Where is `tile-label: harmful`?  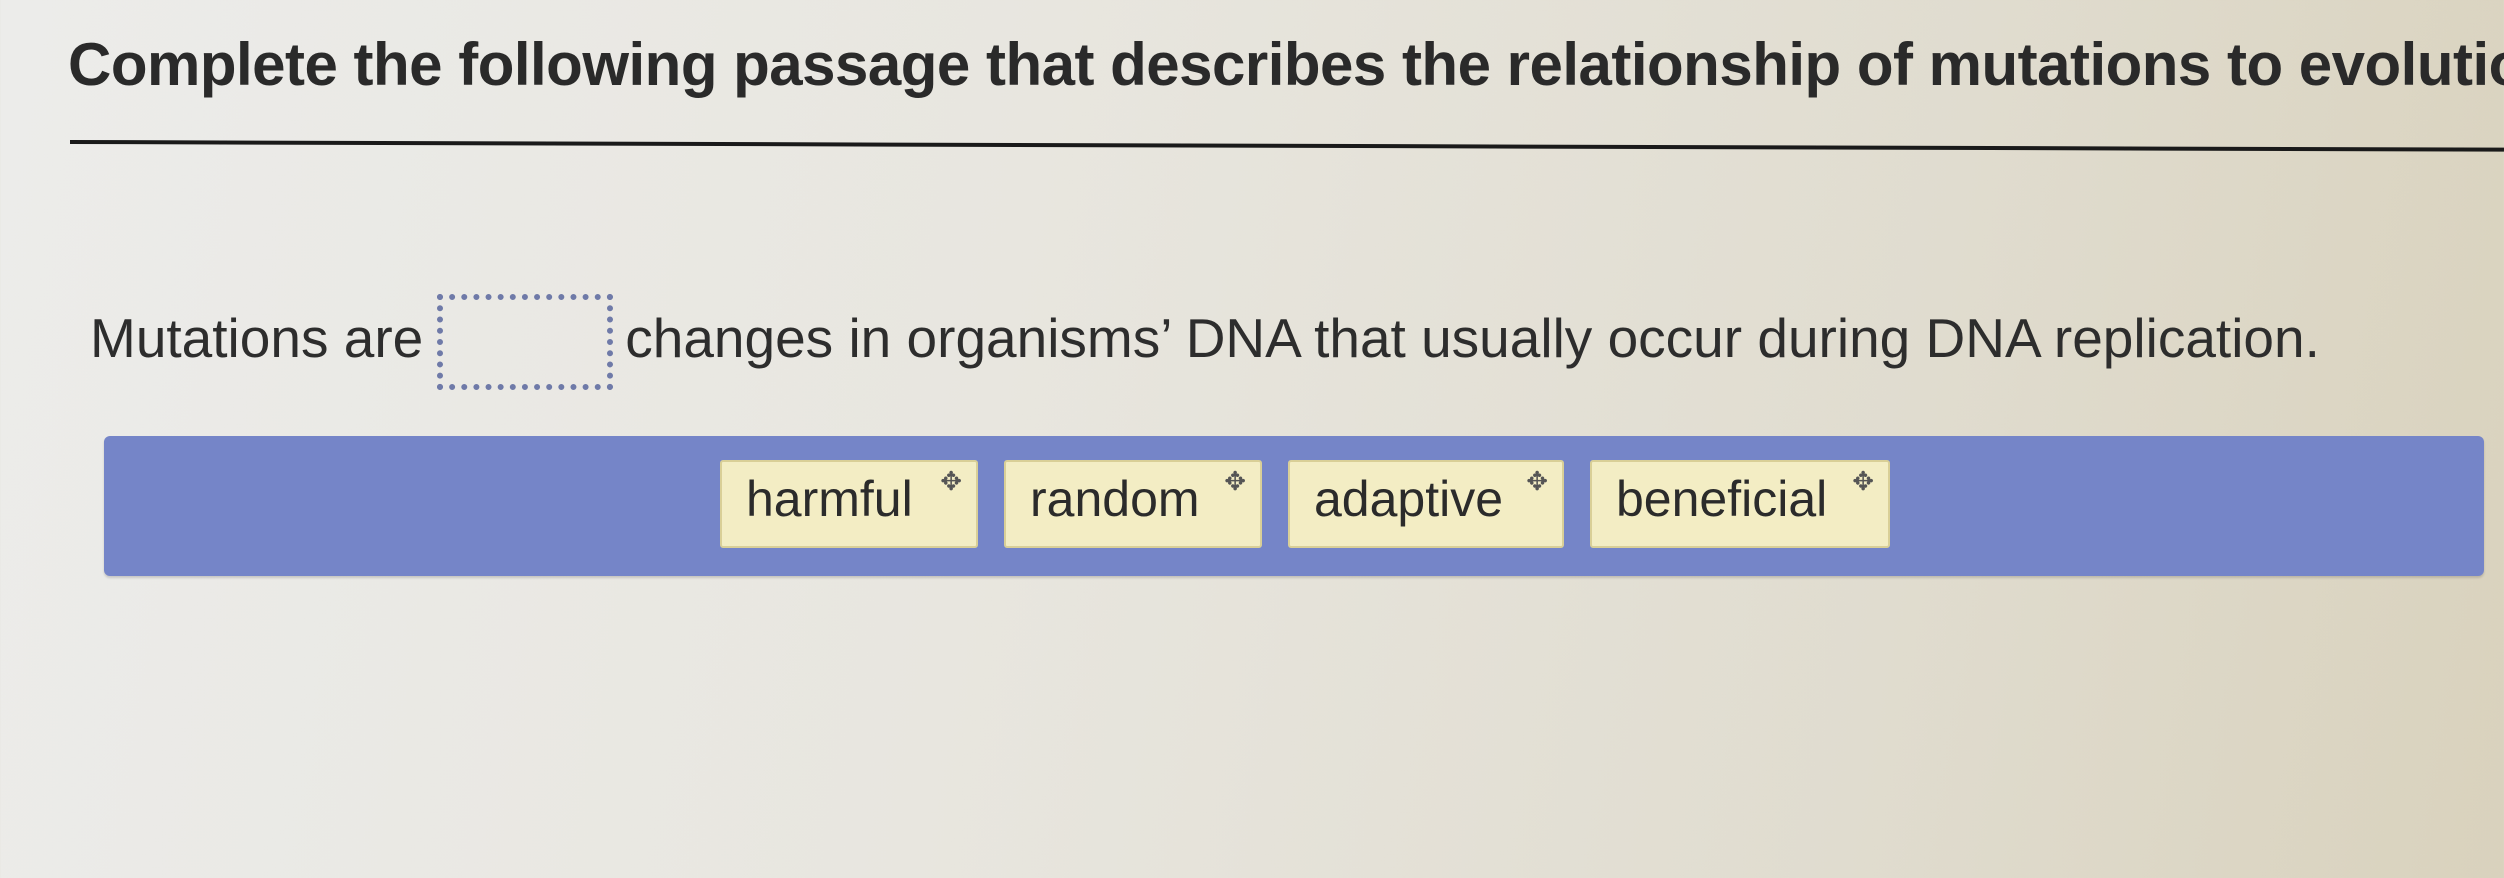 tile-label: harmful is located at coordinates (829, 499).